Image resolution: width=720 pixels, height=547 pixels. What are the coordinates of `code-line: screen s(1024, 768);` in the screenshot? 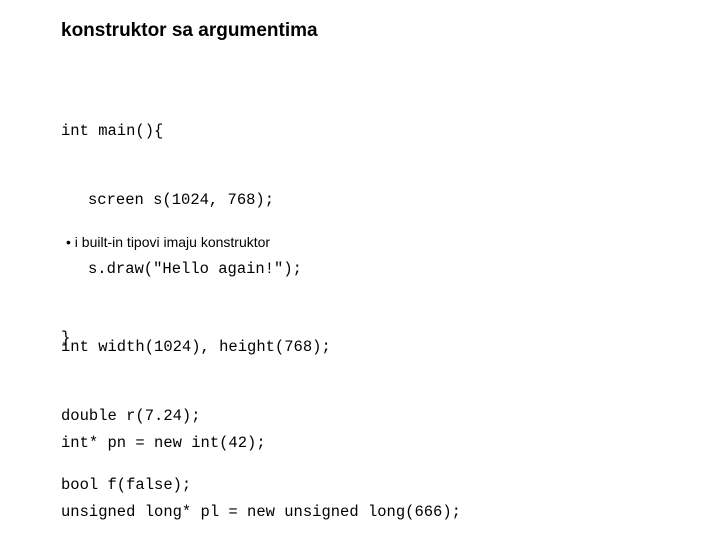 It's located at (181, 200).